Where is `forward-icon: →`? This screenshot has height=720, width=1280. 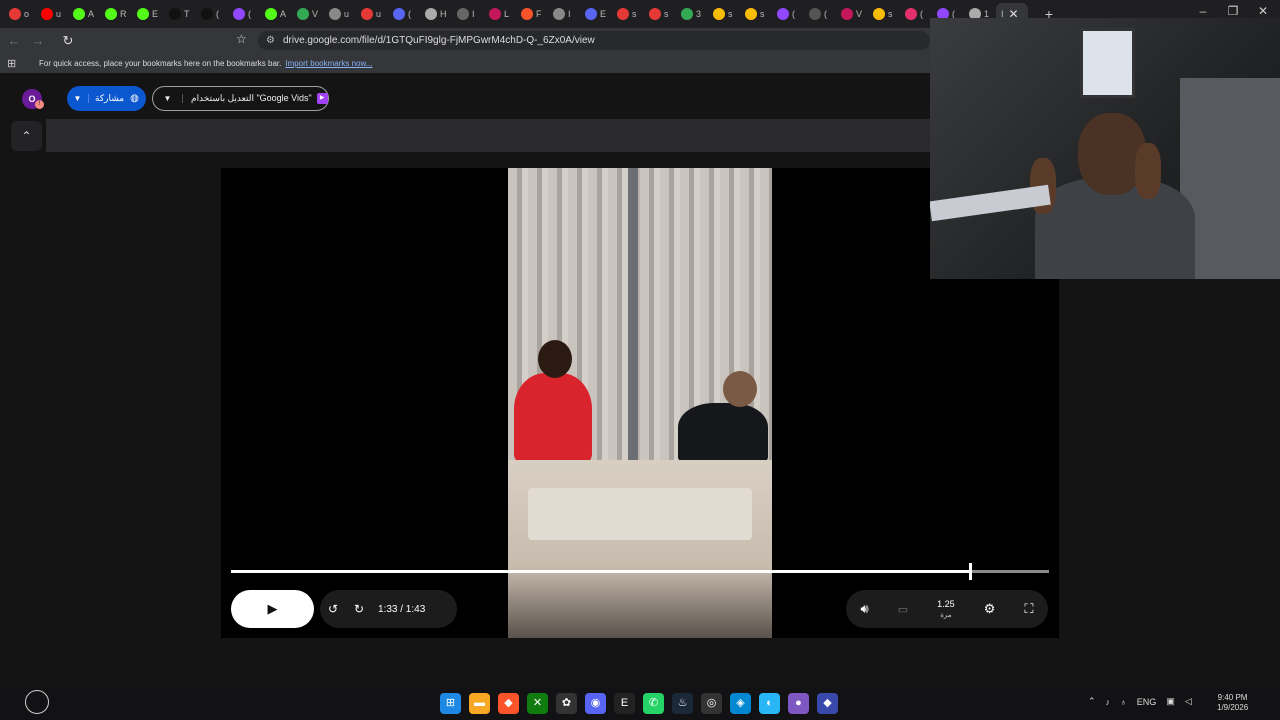
forward-icon: → is located at coordinates (38, 40).